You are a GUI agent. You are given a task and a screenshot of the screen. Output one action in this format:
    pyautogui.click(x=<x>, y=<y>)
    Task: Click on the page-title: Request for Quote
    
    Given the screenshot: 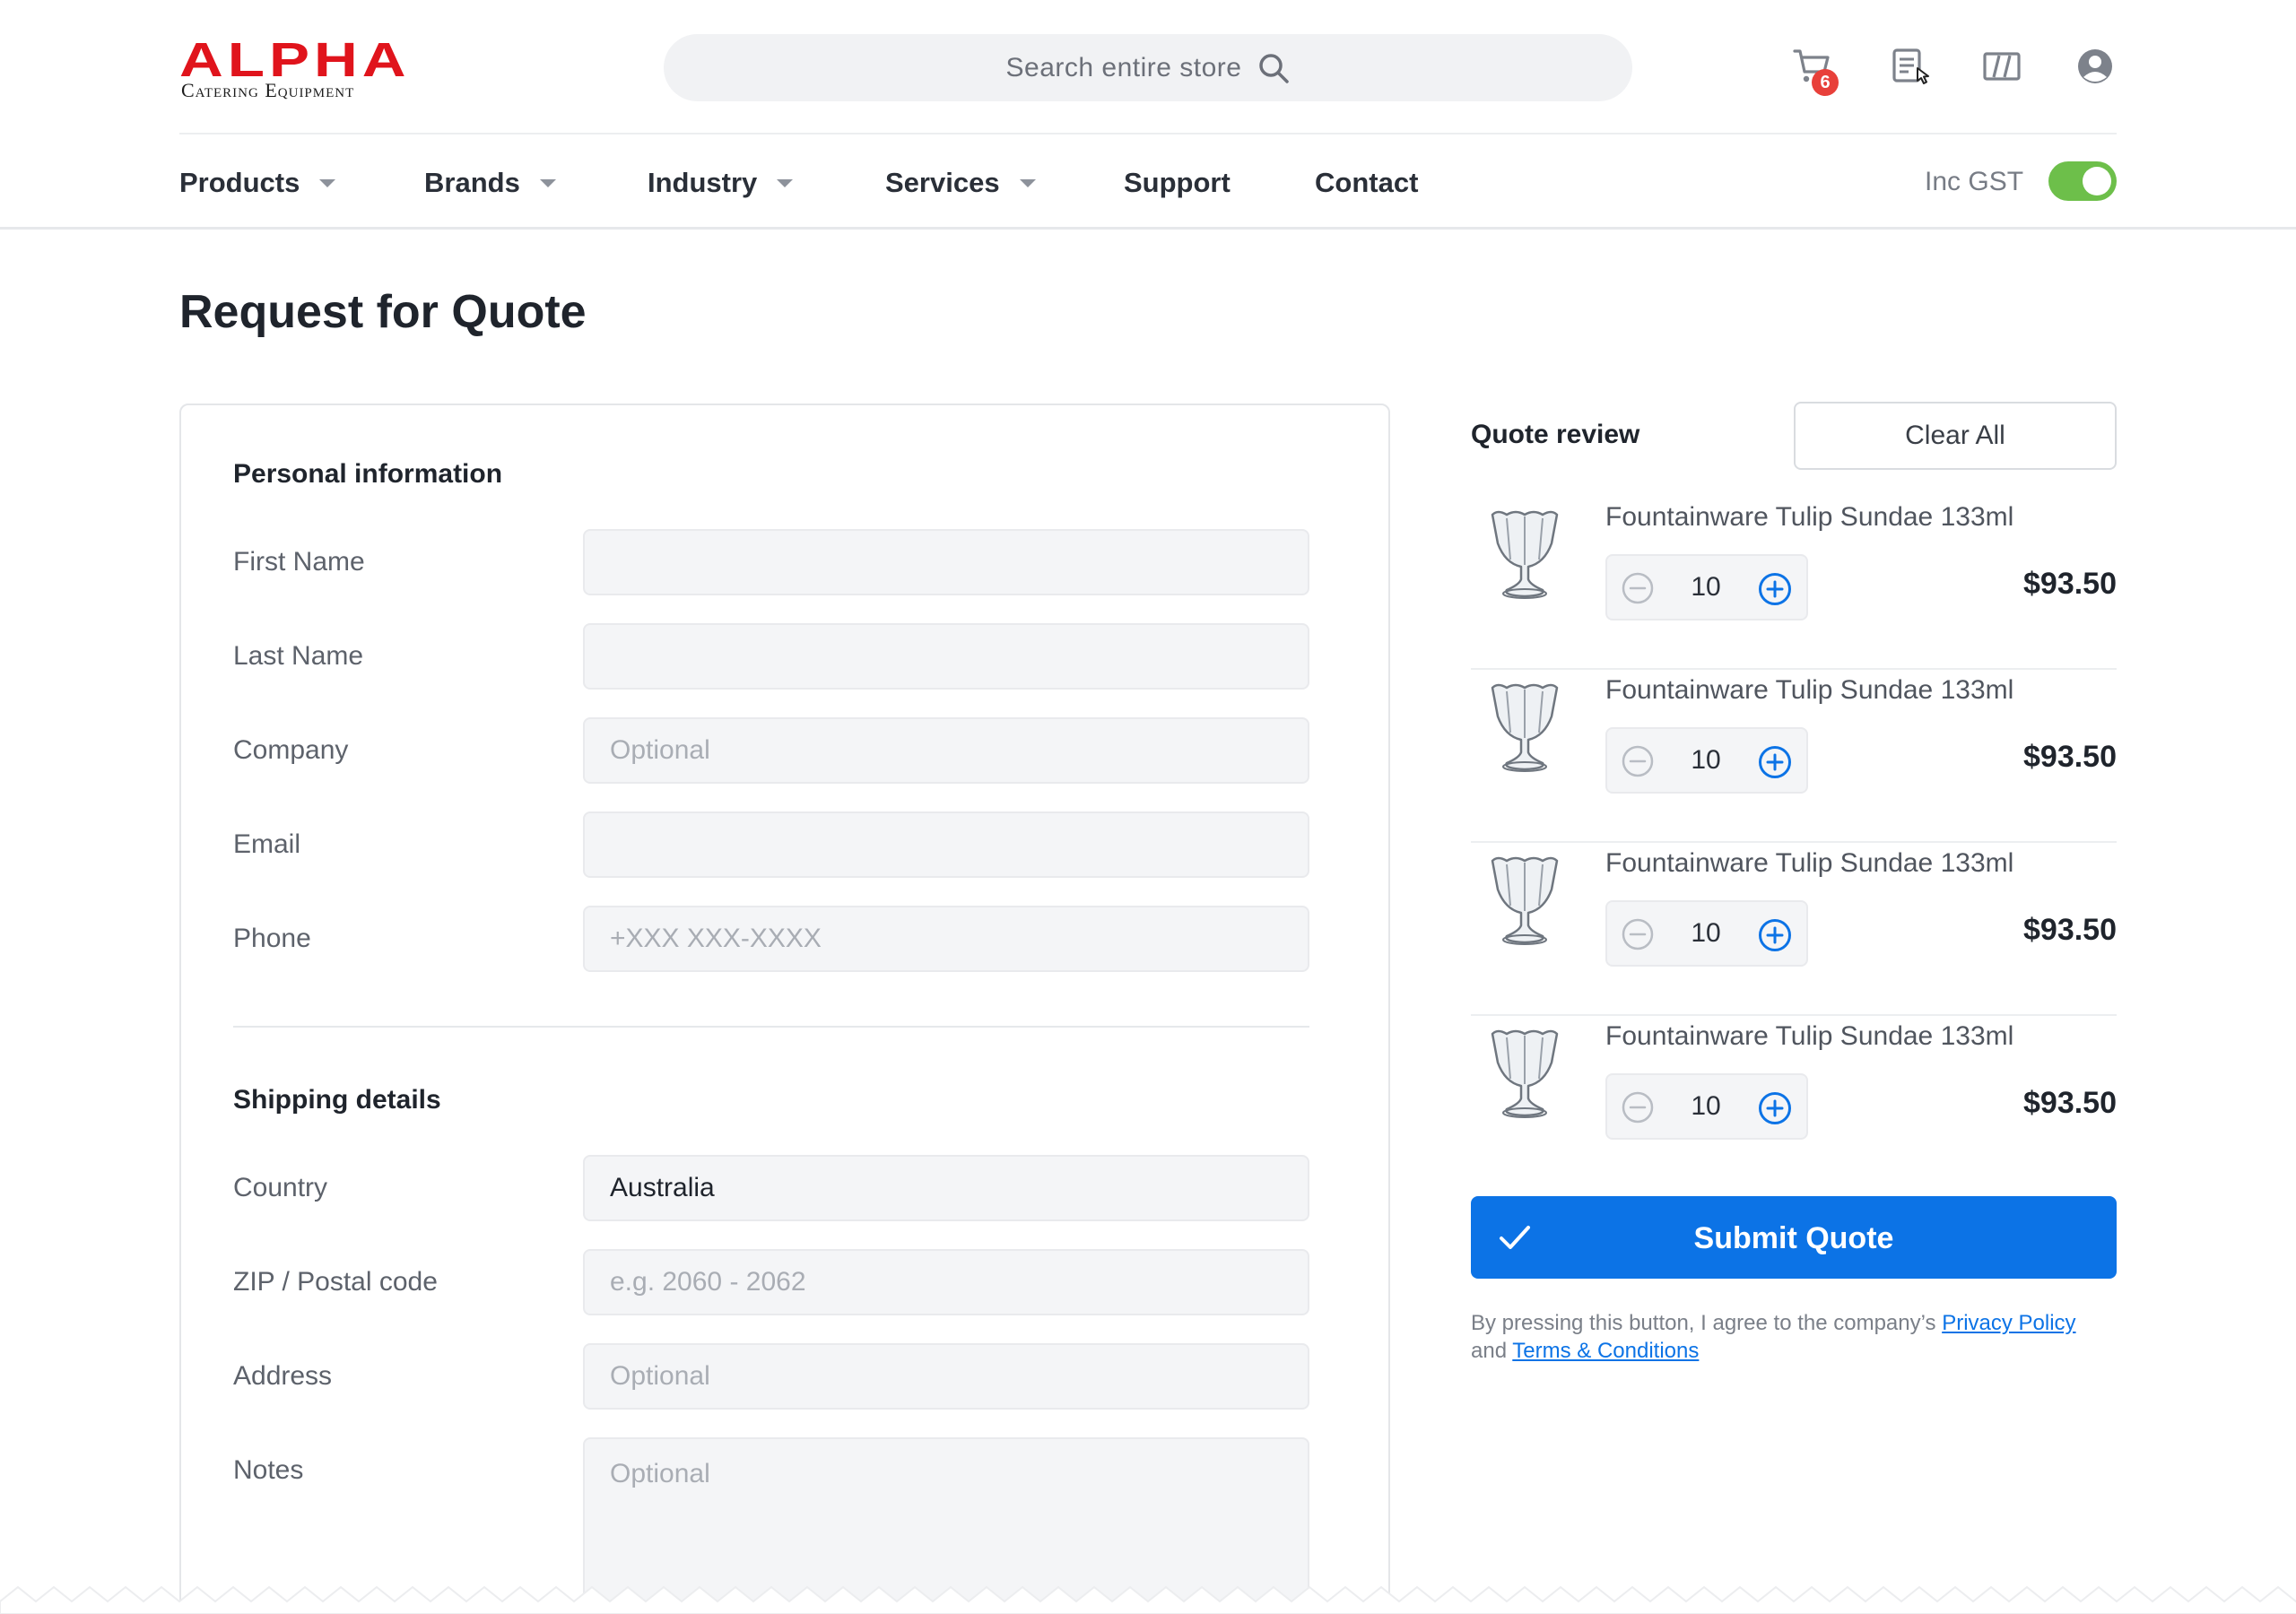 What is the action you would take?
    pyautogui.click(x=383, y=312)
    